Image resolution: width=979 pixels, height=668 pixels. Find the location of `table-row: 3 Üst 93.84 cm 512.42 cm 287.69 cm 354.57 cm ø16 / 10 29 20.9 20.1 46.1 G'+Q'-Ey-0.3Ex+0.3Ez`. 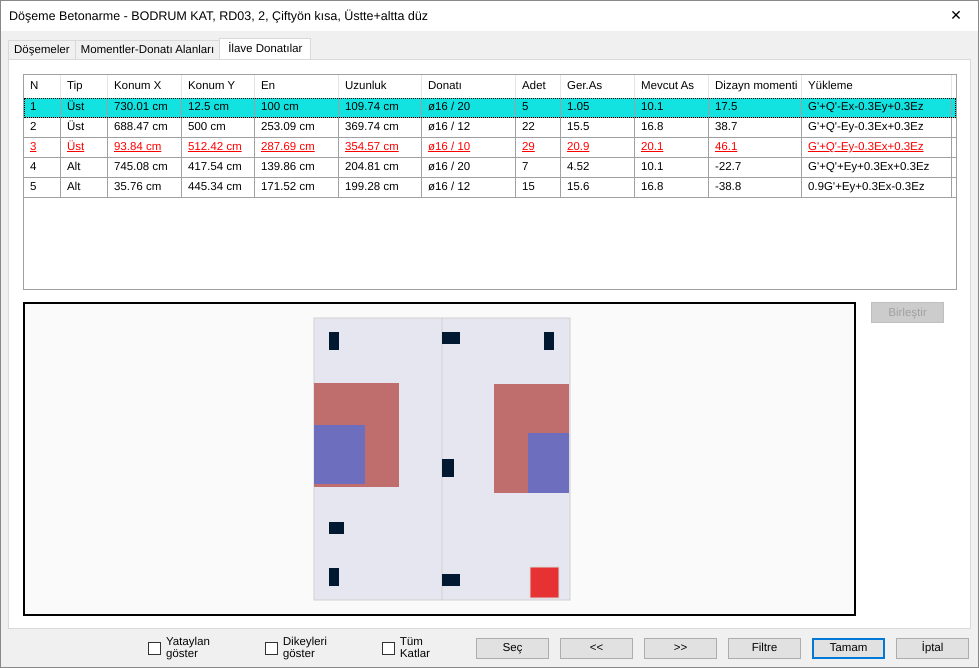

table-row: 3 Üst 93.84 cm 512.42 cm 287.69 cm 354.57 cm ø16 / 10 29 20.9 20.1 46.1 G'+Q'-Ey-0.3Ex+0.3Ez is located at coordinates (490, 148).